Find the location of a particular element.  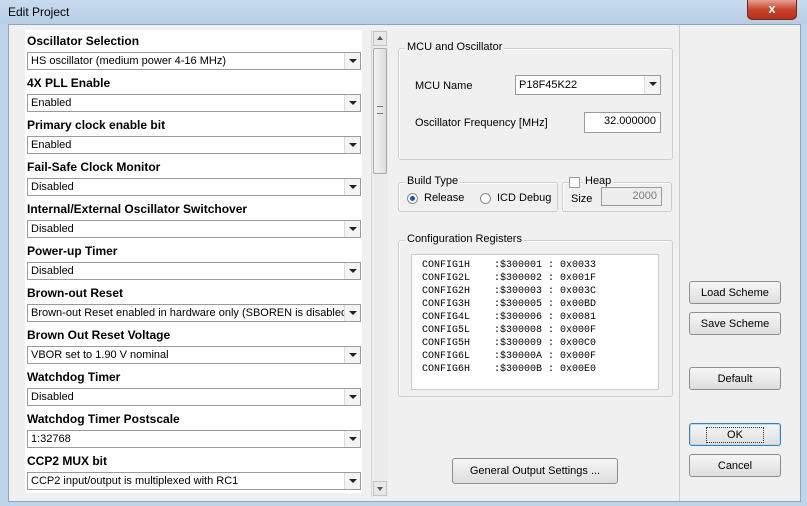

ok-label: OK is located at coordinates (735, 435).